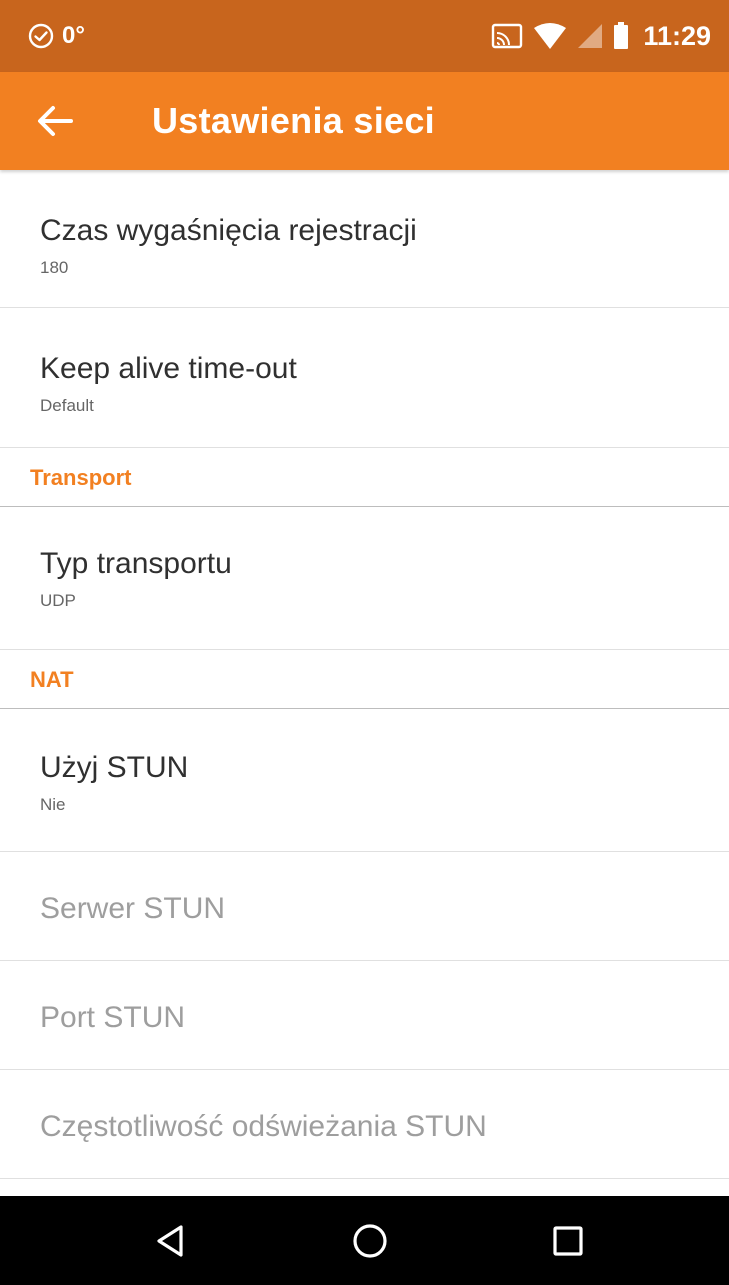 The height and width of the screenshot is (1285, 729). What do you see at coordinates (41, 36) in the screenshot?
I see `check-circle-icon` at bounding box center [41, 36].